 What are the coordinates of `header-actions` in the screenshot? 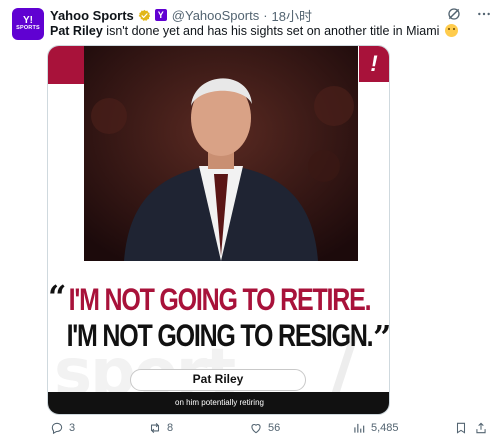 It's located at (469, 14).